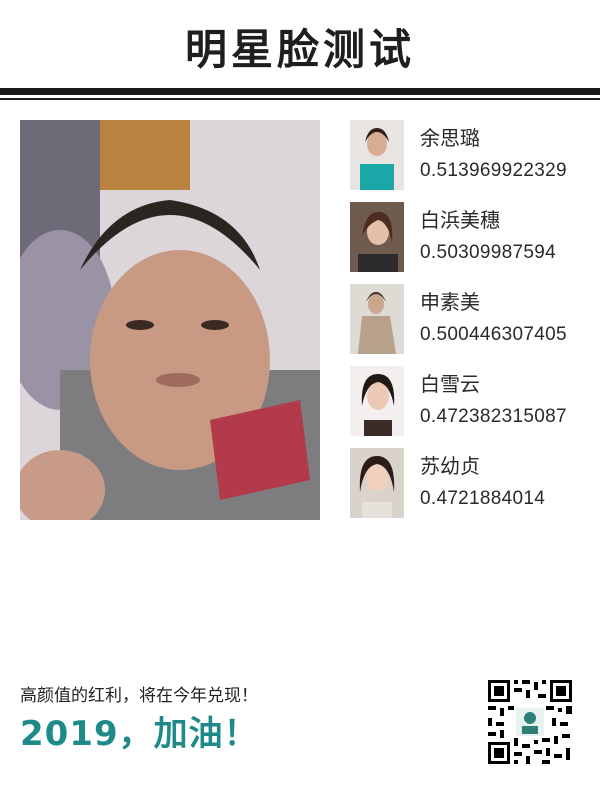 The width and height of the screenshot is (600, 800). Describe the element at coordinates (493, 416) in the screenshot. I see `match-score: 0.472382315087` at that location.